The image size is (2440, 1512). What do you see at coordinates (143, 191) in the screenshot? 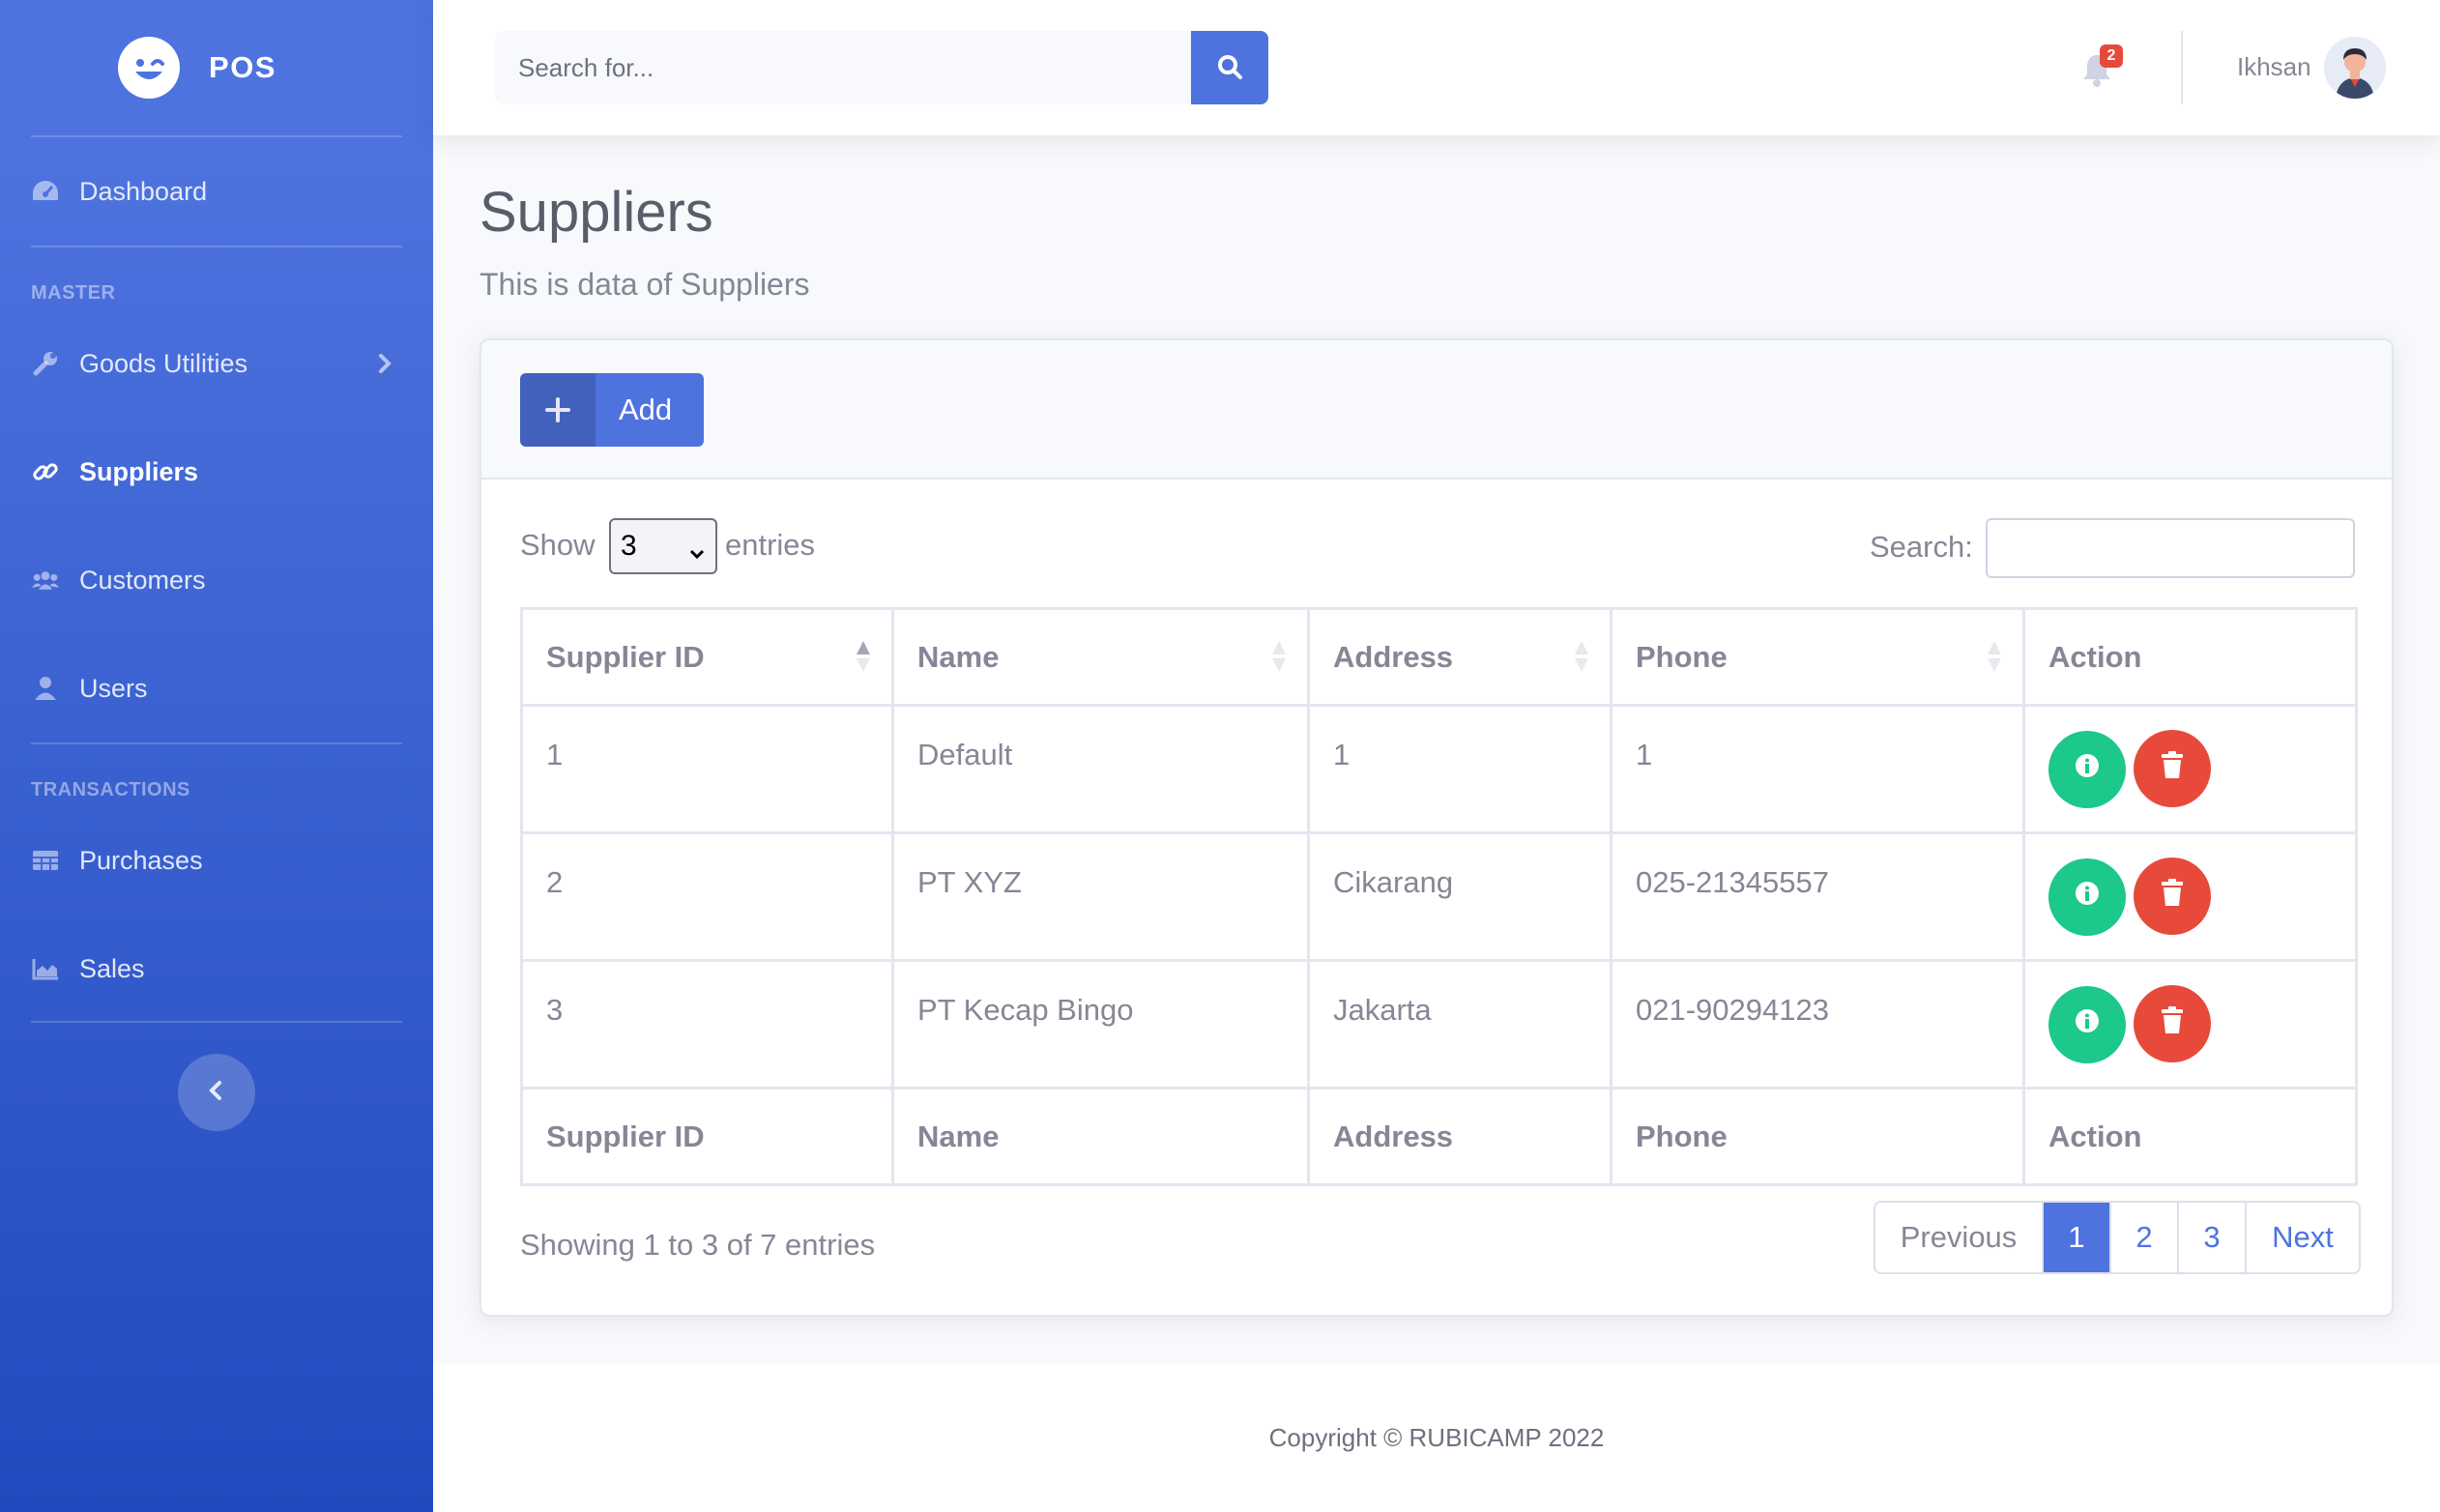
I see `sidebar-item-label: Dashboard` at bounding box center [143, 191].